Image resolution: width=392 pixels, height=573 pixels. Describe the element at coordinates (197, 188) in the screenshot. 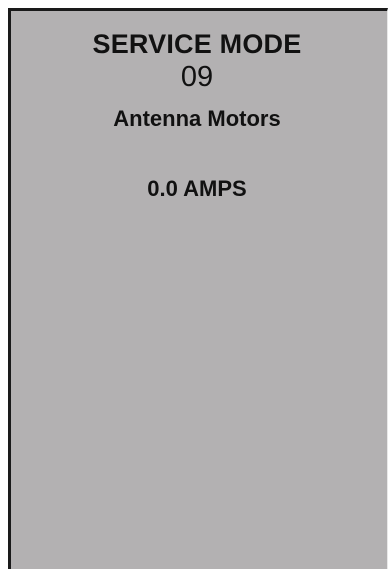

I see `current-reading: 0.0 AMPS` at that location.